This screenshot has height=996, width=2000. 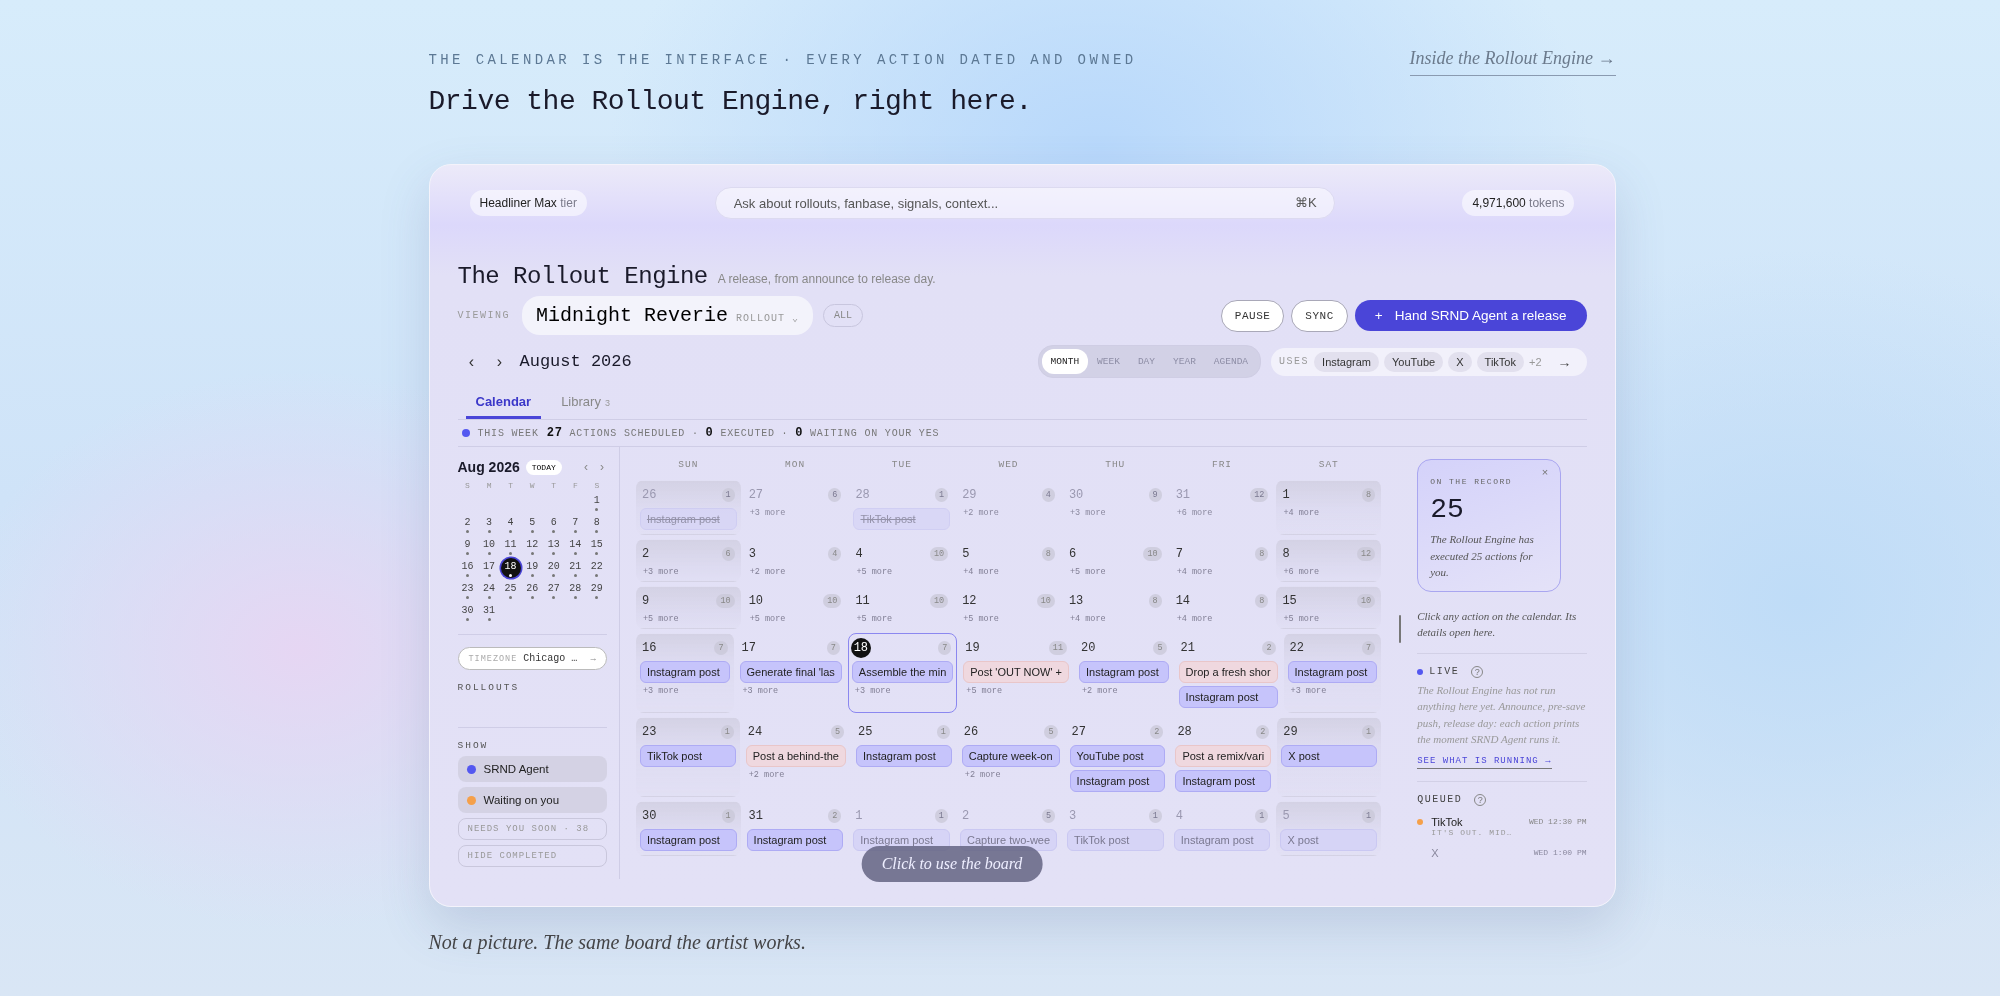 I want to click on day-number: 2, so click(x=965, y=816).